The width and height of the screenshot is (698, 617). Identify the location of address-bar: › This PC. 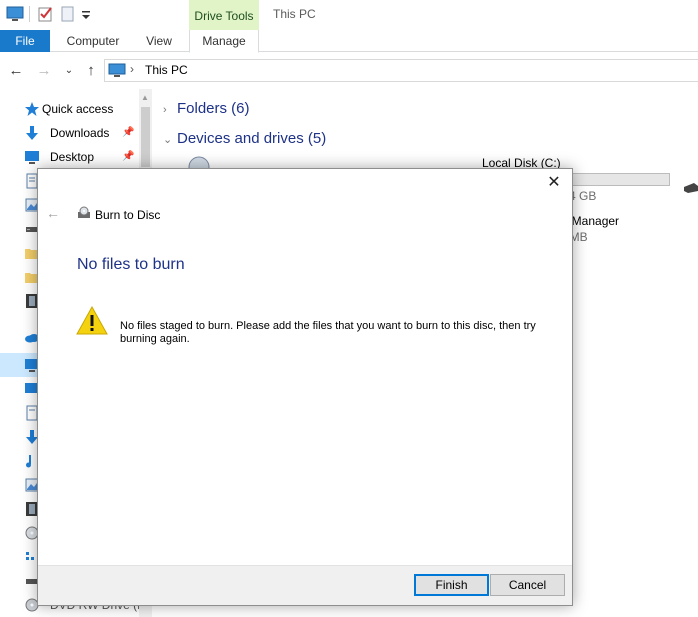
(401, 70).